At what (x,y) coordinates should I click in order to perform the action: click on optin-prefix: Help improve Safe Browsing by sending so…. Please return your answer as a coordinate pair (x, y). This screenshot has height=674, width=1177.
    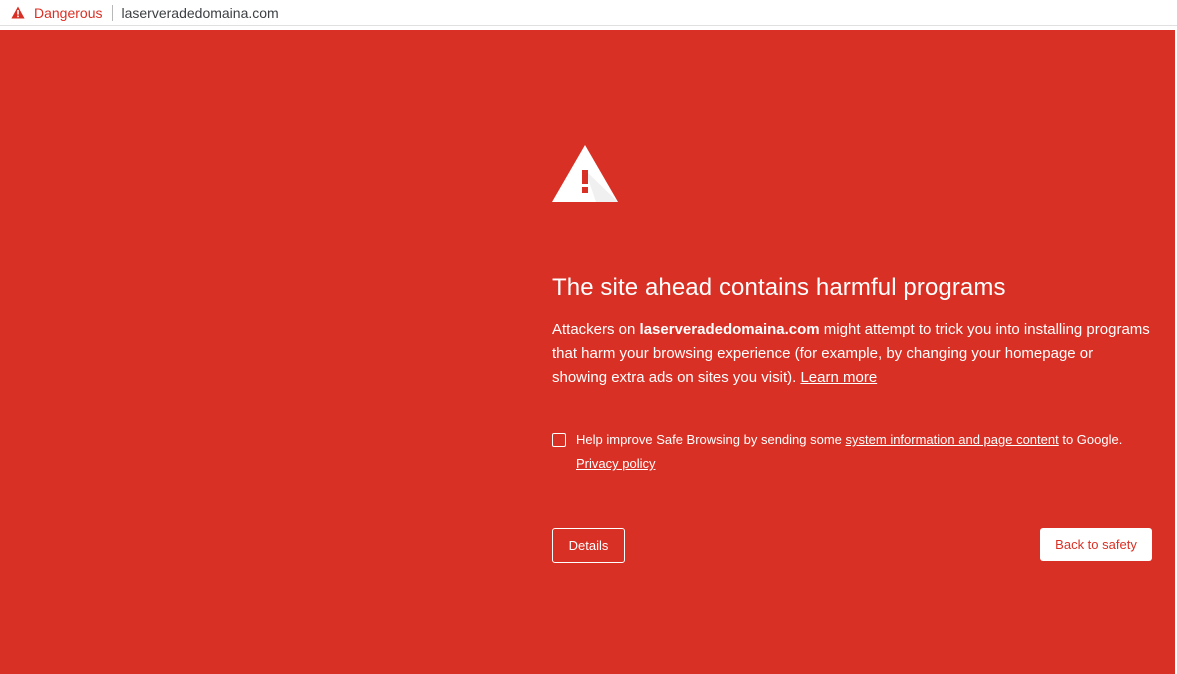
    Looking at the image, I should click on (711, 439).